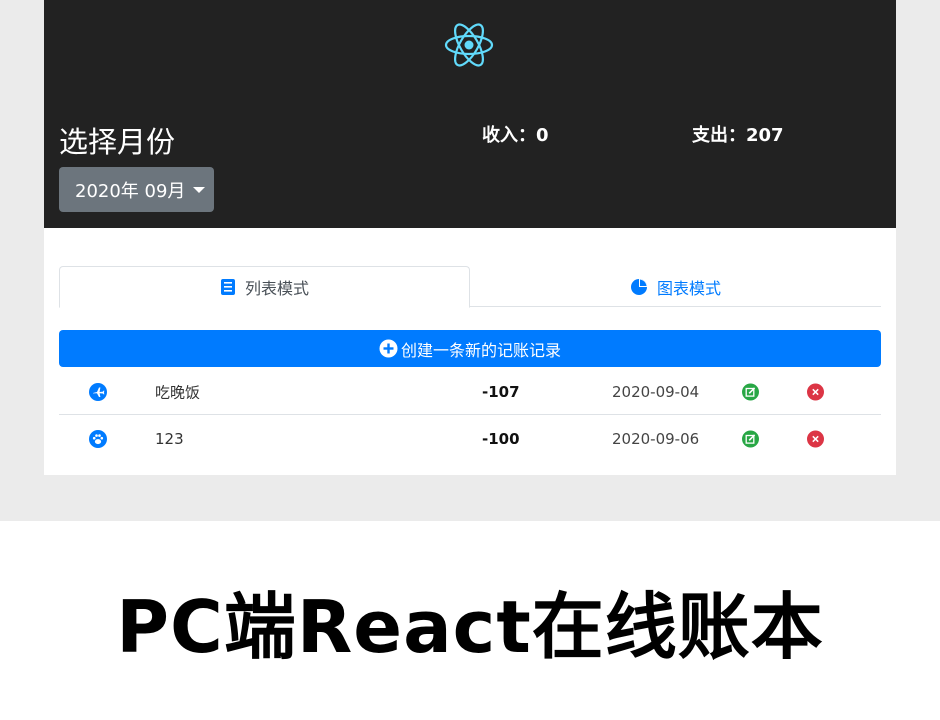 This screenshot has width=940, height=720. What do you see at coordinates (130, 191) in the screenshot?
I see `month-dropdown-label: 2020年 09月` at bounding box center [130, 191].